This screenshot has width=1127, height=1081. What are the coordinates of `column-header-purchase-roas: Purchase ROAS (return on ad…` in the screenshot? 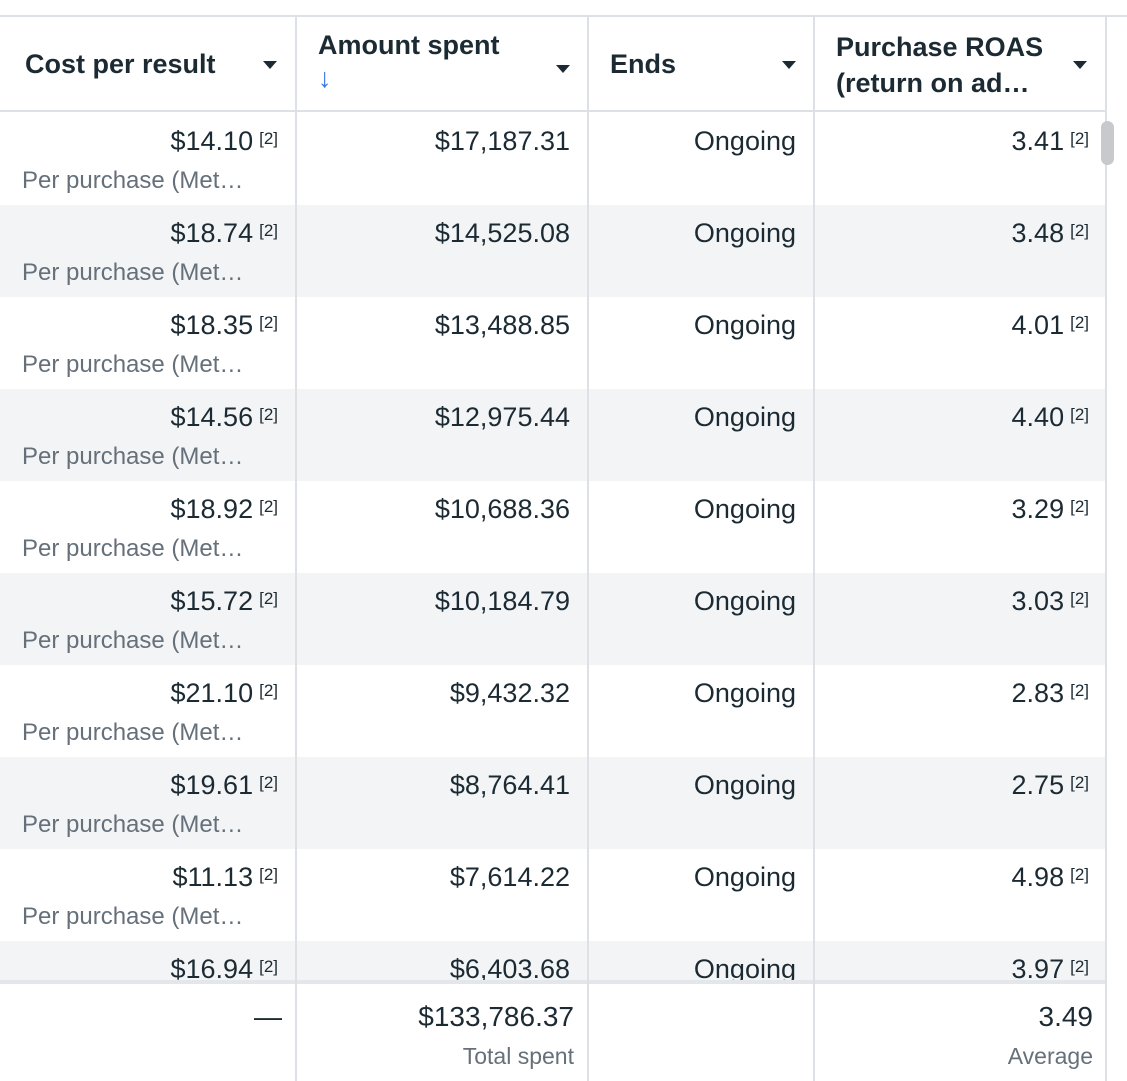 It's located at (961, 63).